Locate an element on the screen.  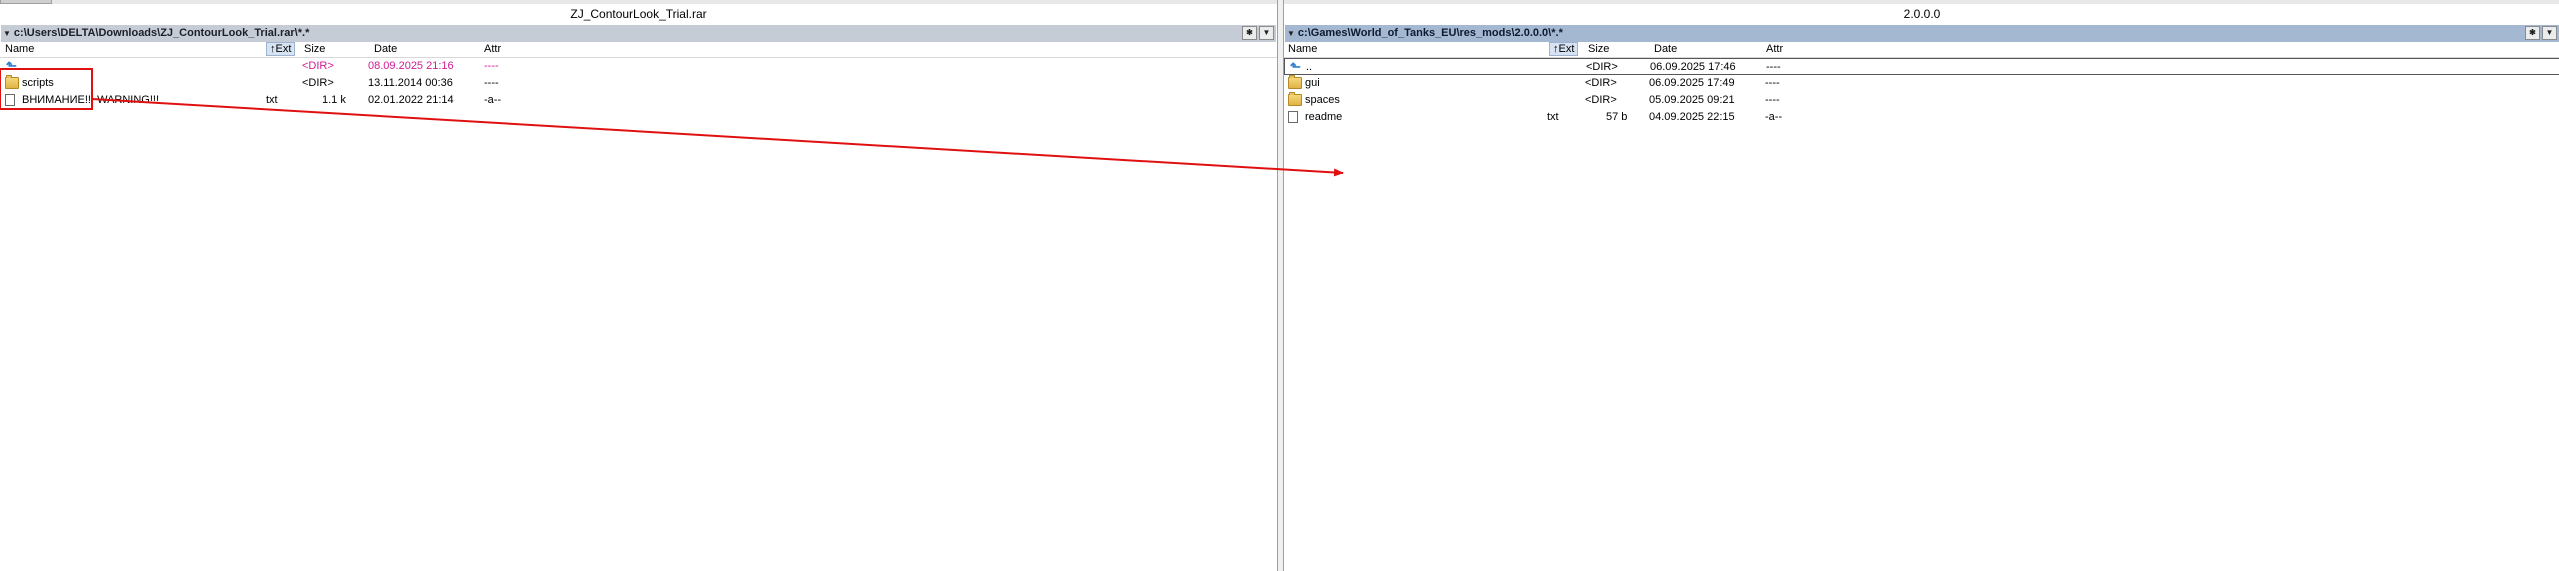
file-size: 57 b is located at coordinates (1617, 117).